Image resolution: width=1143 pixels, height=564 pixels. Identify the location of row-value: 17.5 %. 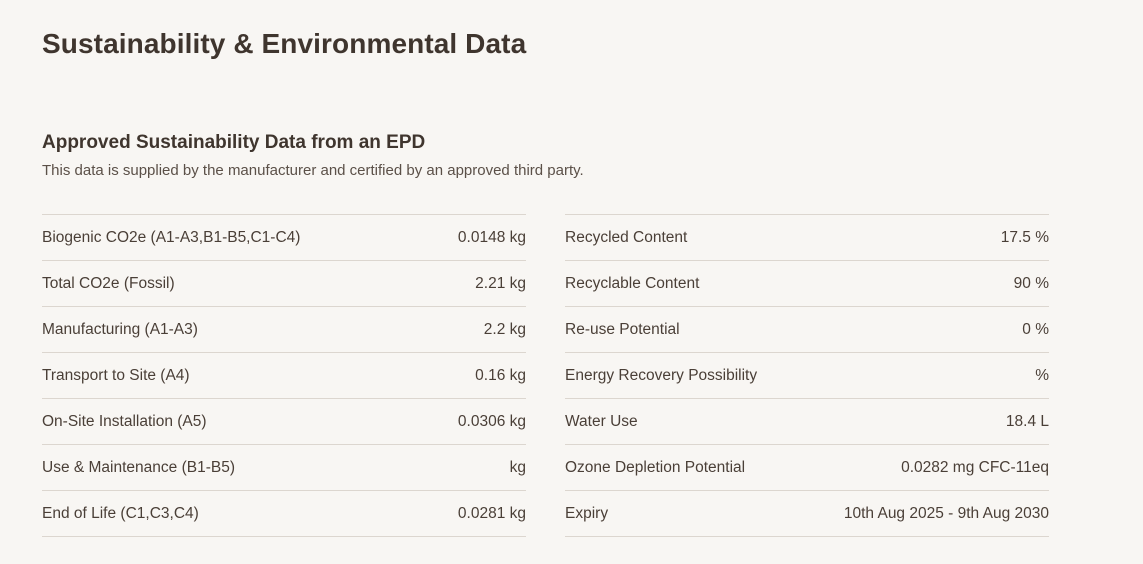
(1024, 237).